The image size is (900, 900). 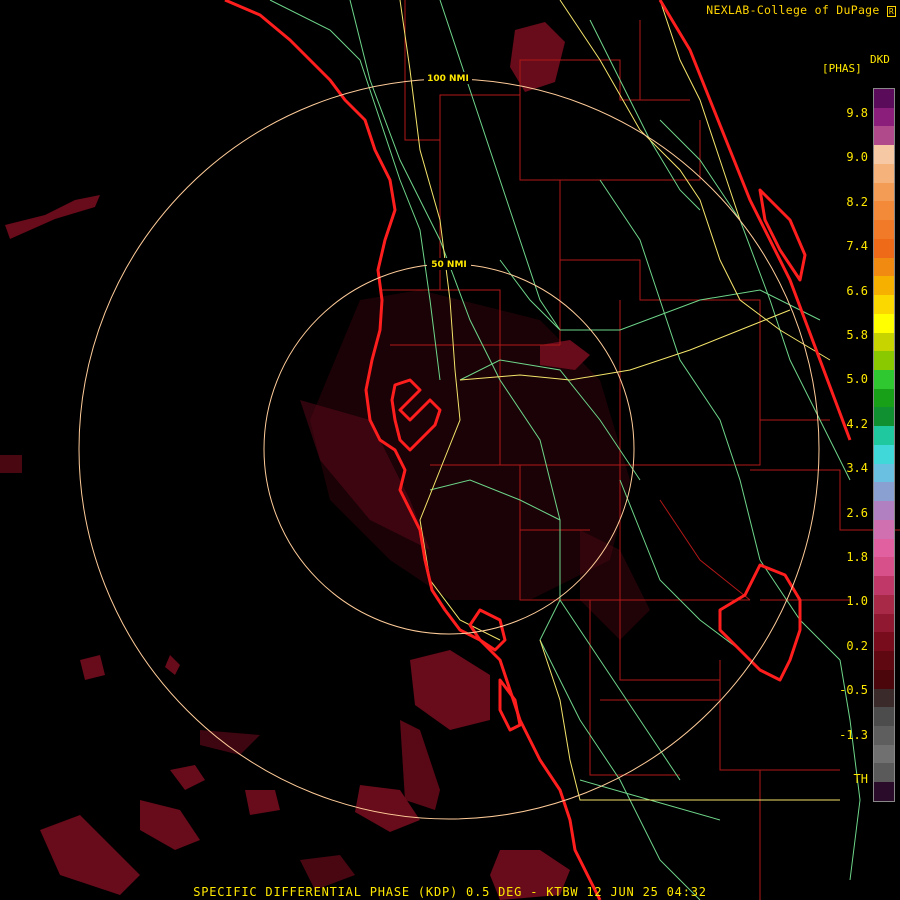 I want to click on ring-label-50: 50 NMI, so click(x=449, y=265).